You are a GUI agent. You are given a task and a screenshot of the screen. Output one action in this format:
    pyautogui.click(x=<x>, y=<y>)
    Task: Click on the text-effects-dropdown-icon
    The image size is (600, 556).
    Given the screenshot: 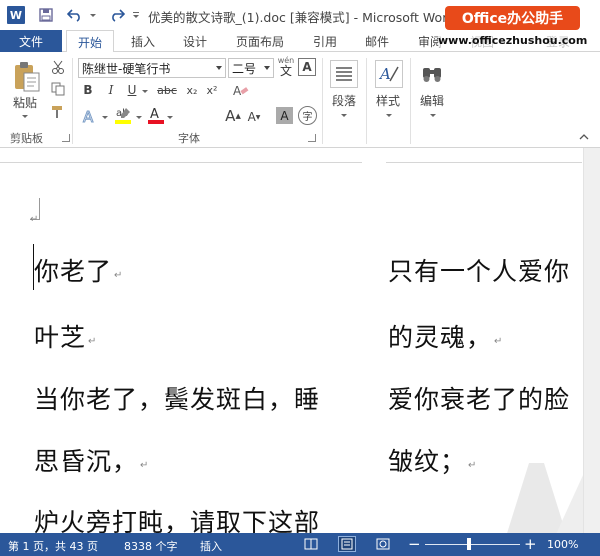 What is the action you would take?
    pyautogui.click(x=105, y=117)
    